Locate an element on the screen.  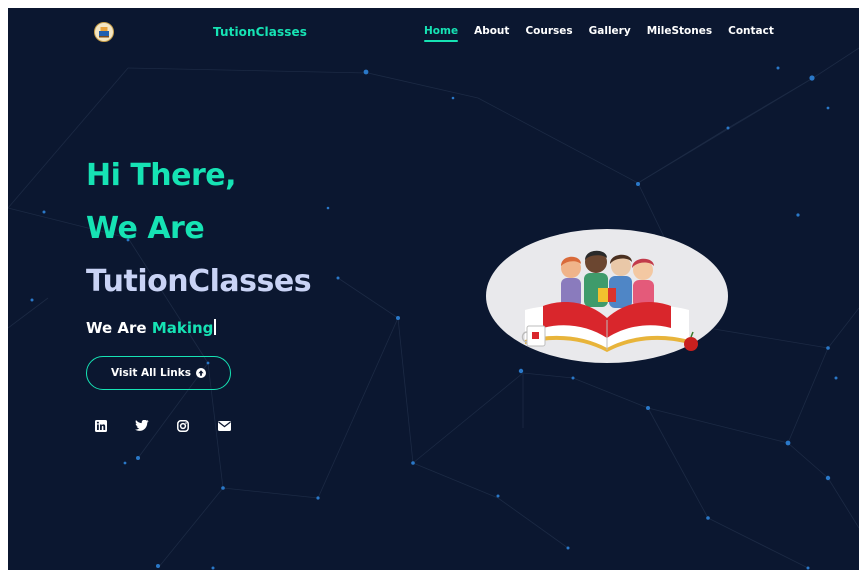
students-reading-book-illustration is located at coordinates (607, 296).